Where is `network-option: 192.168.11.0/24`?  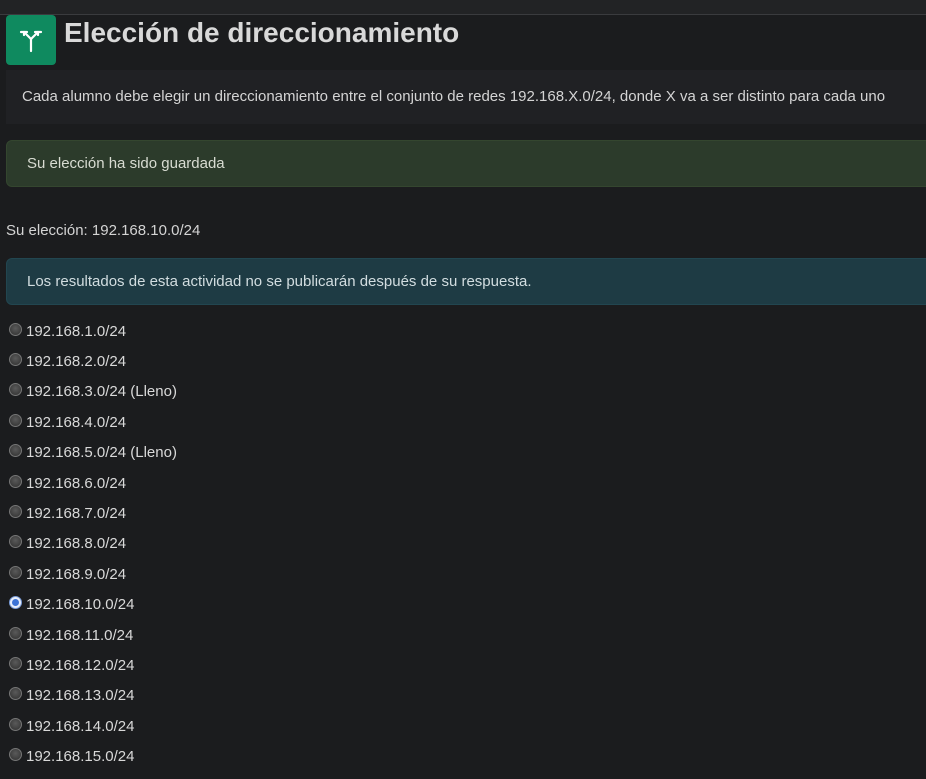 network-option: 192.168.11.0/24 is located at coordinates (93, 635).